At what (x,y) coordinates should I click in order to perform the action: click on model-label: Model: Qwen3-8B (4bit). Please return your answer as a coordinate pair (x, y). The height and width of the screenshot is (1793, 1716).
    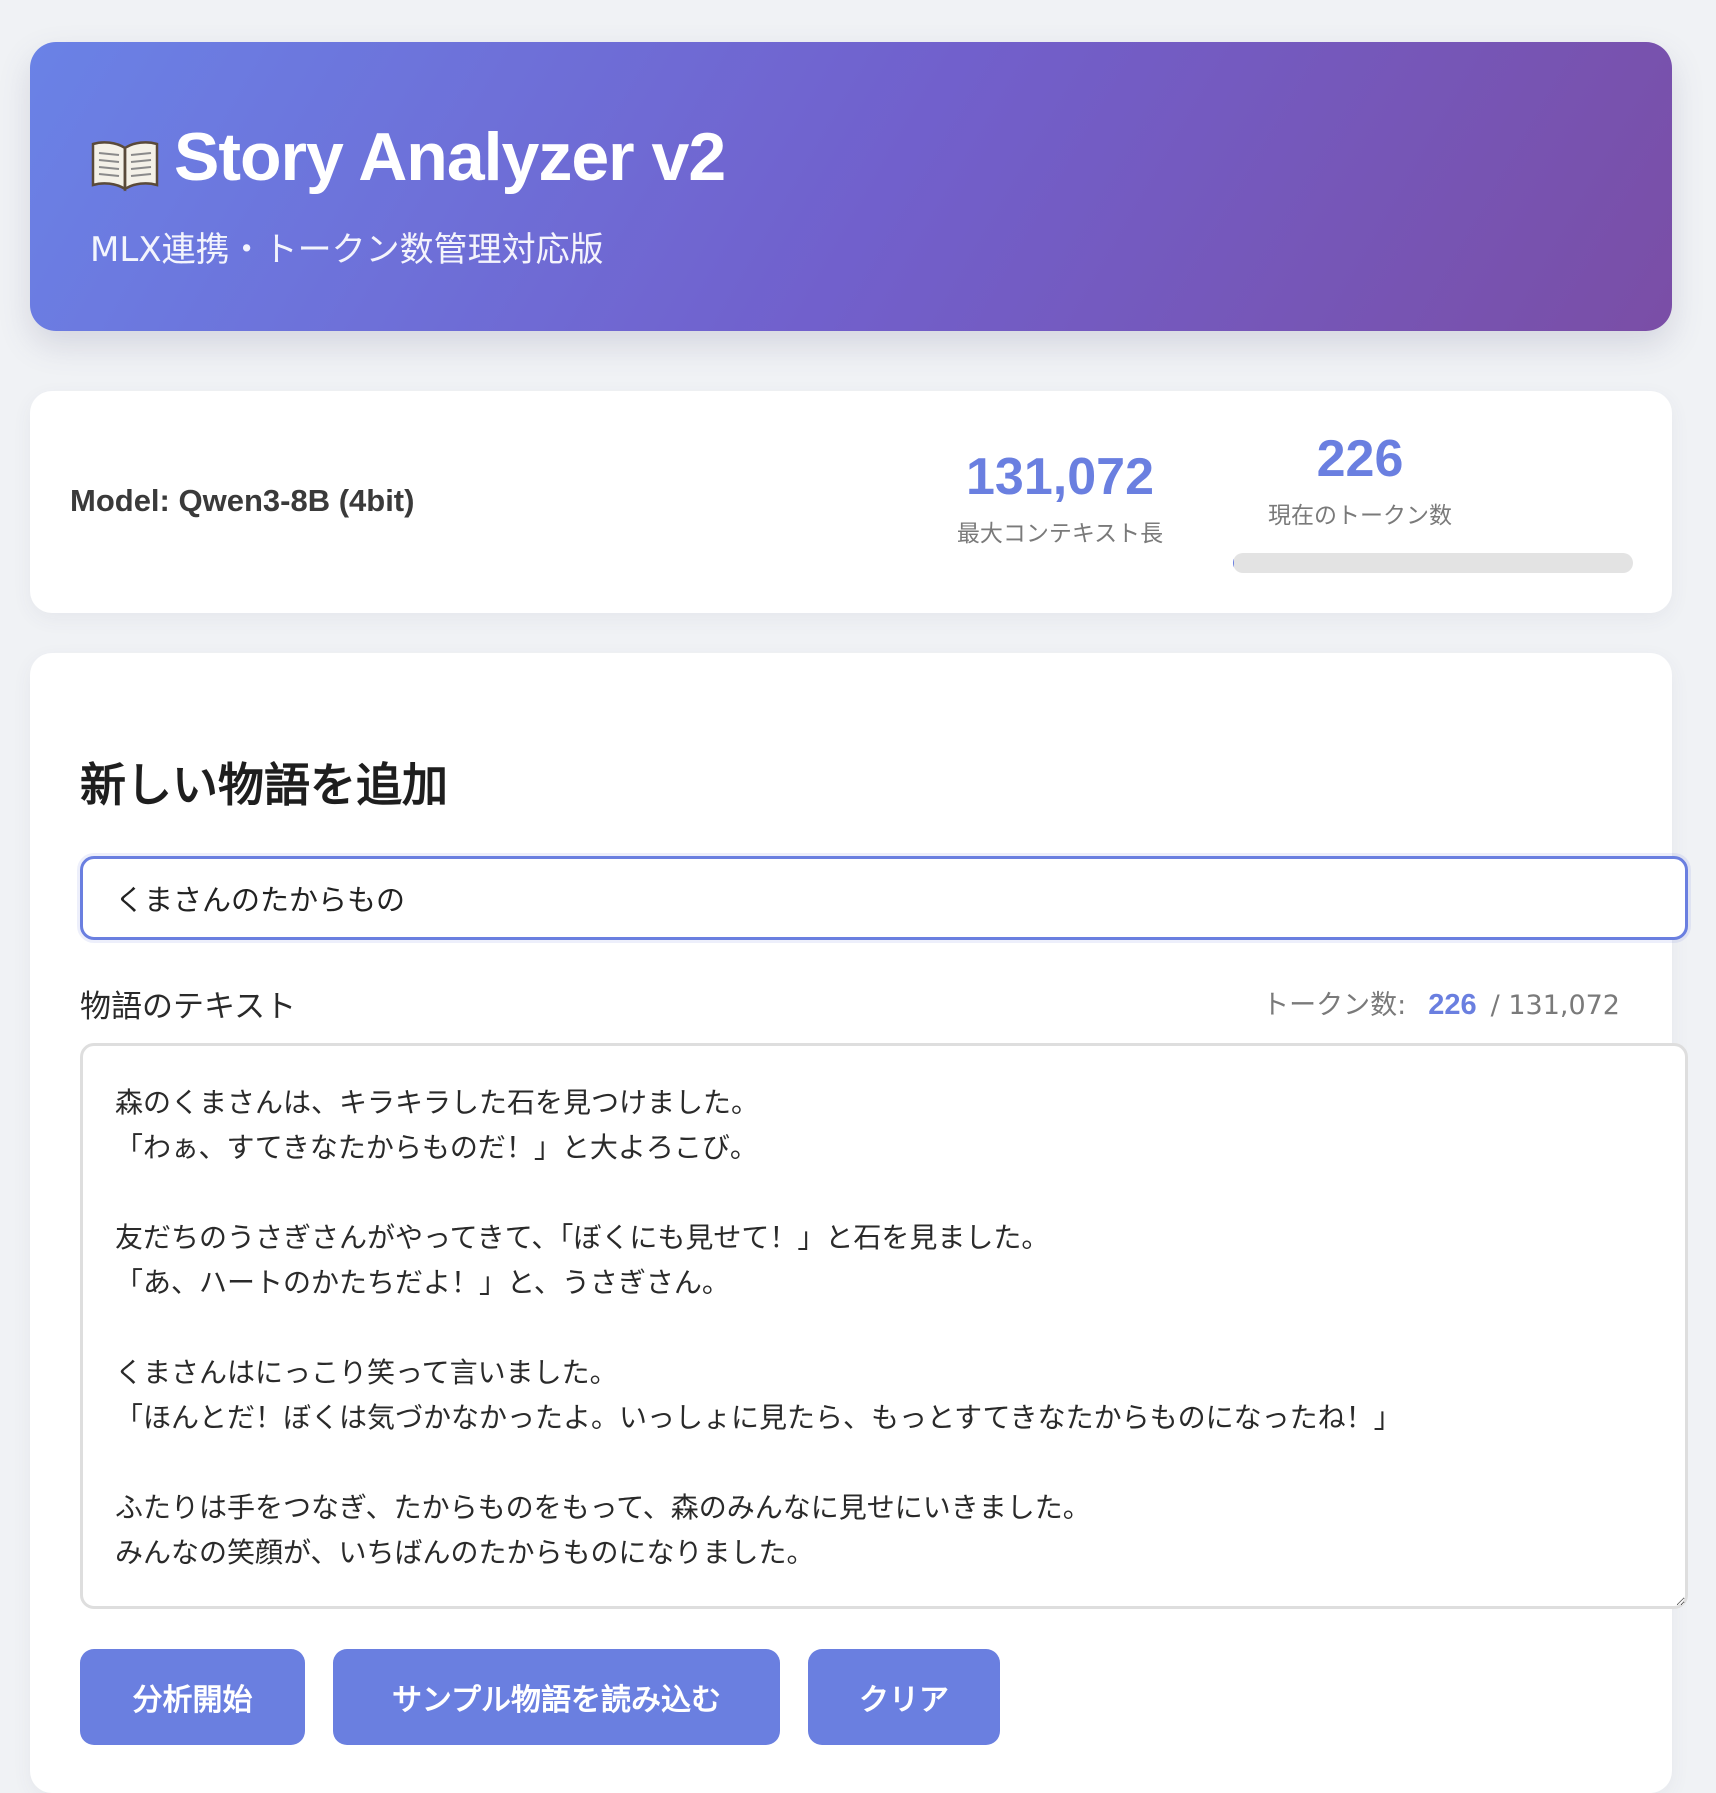
    Looking at the image, I should click on (242, 500).